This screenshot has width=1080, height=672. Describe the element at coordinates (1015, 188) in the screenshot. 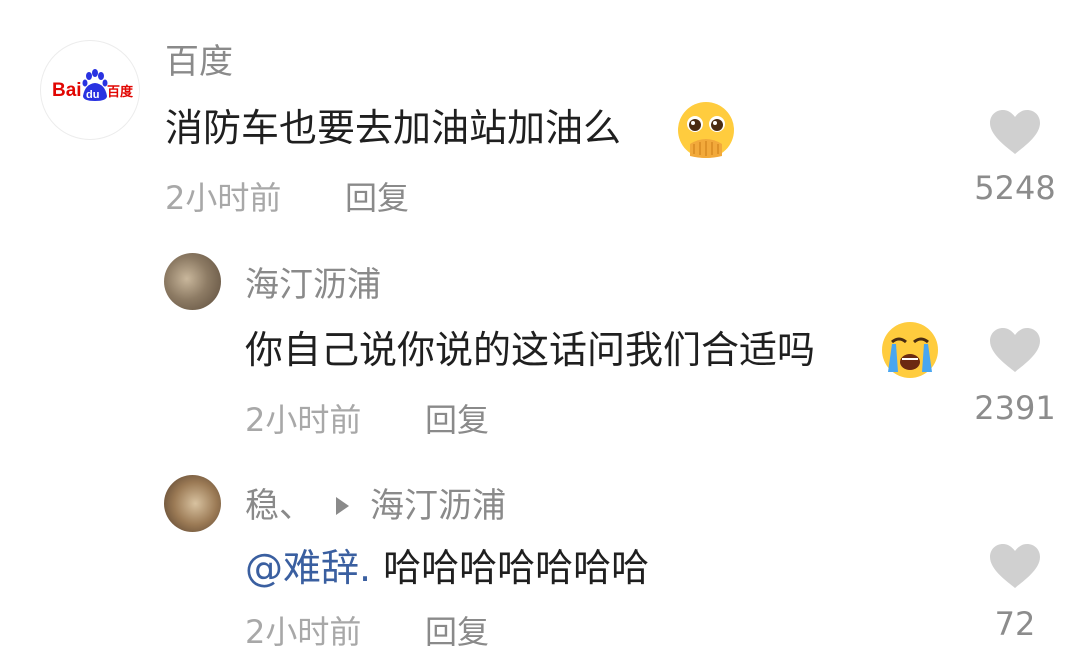

I see `like-count: 5248` at that location.